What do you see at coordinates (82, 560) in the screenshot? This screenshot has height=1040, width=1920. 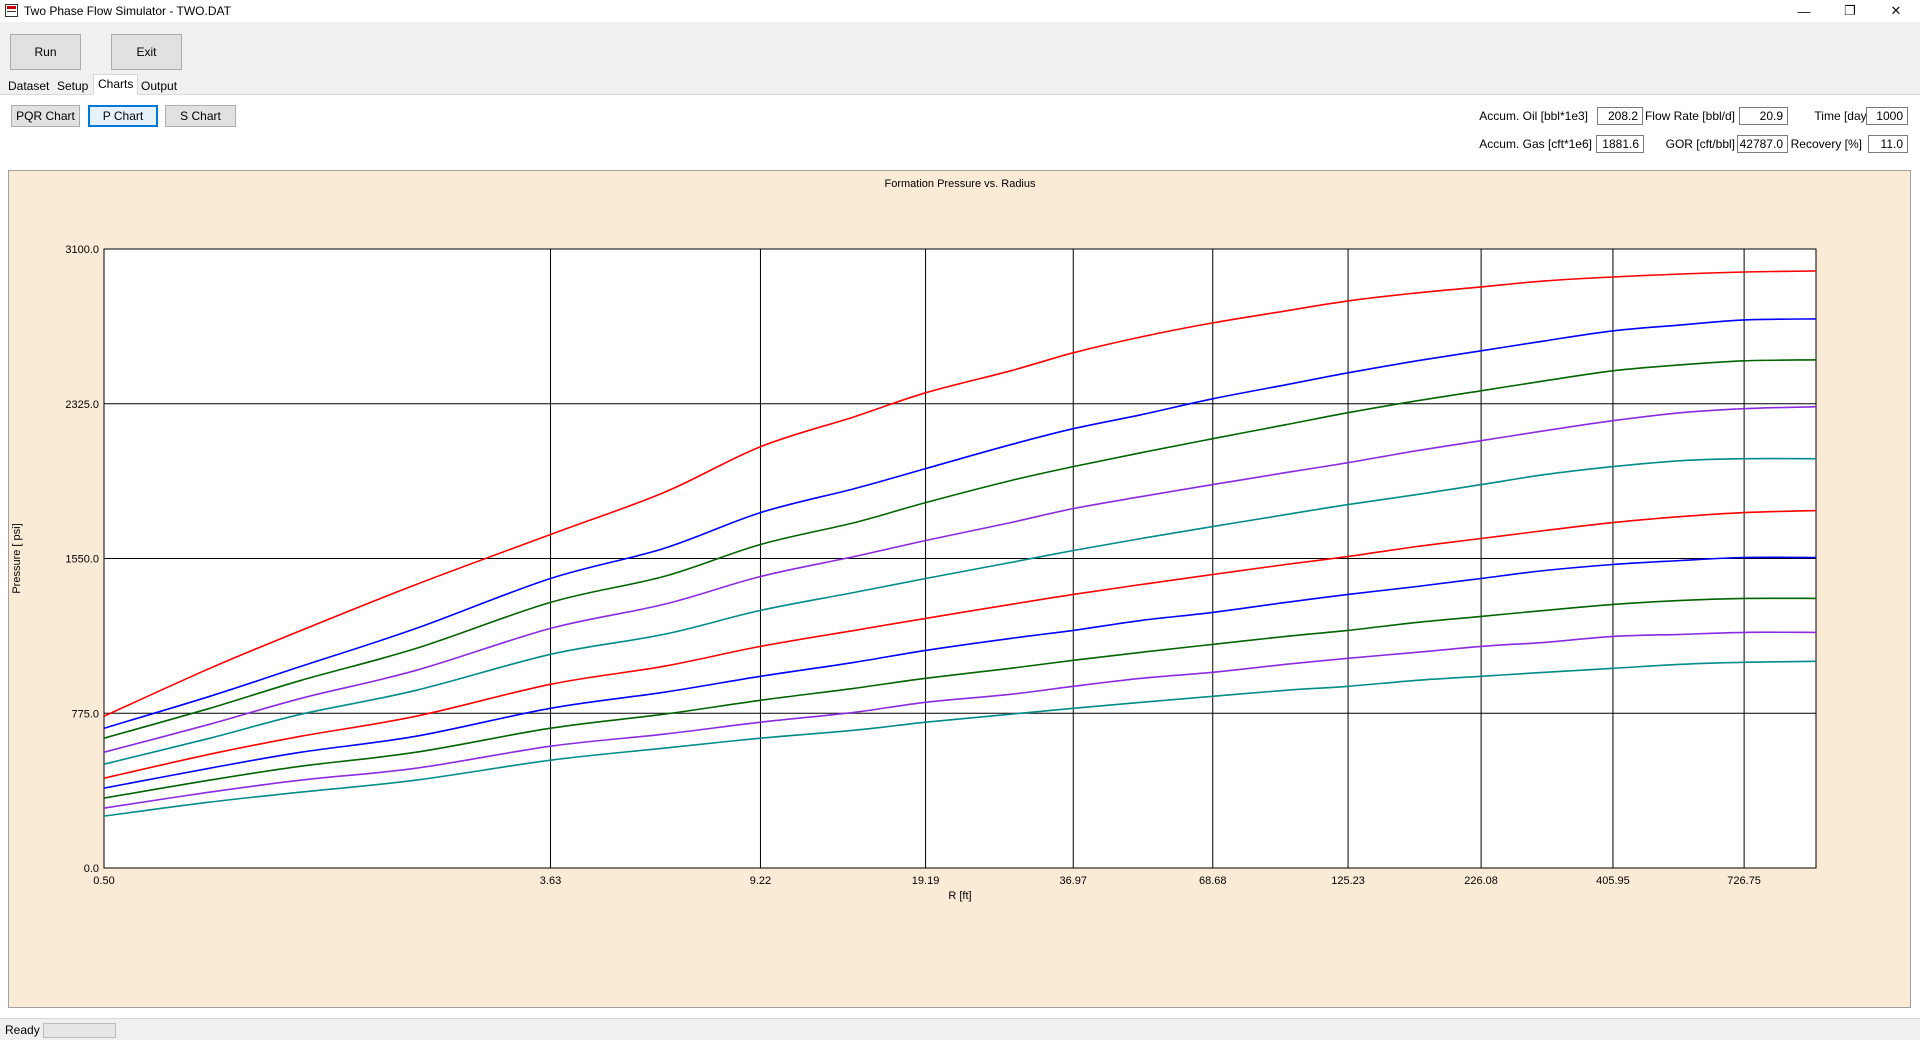 I see `y-tick-label: 1550.0` at bounding box center [82, 560].